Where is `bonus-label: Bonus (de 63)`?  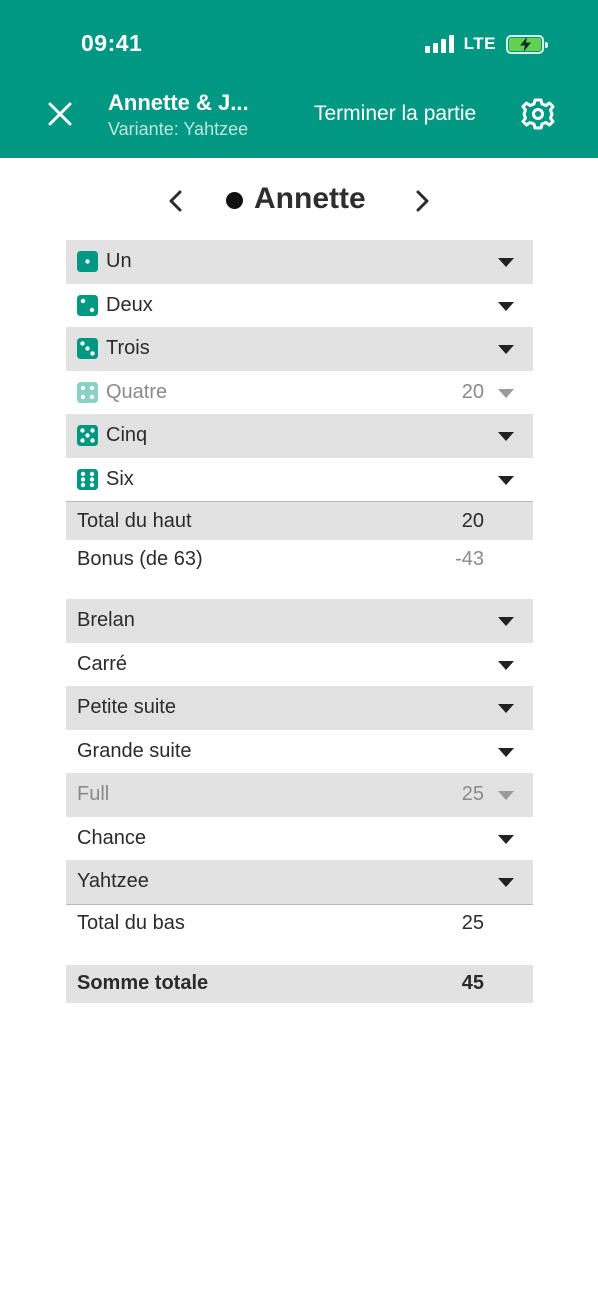
bonus-label: Bonus (de 63) is located at coordinates (140, 558).